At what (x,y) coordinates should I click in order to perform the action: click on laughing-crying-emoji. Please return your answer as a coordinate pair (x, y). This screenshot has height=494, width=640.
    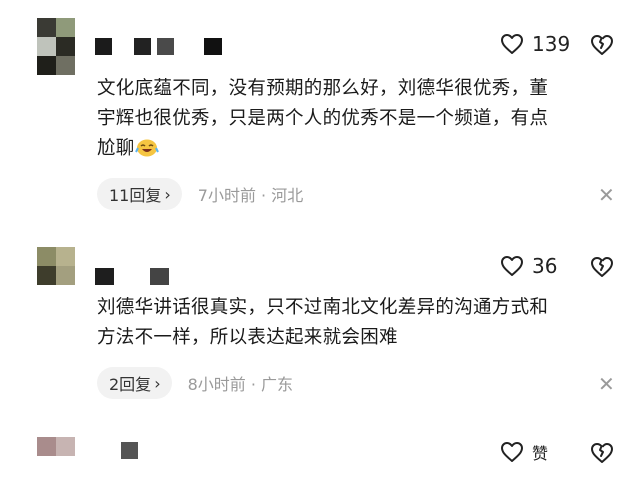
    Looking at the image, I should click on (146, 148).